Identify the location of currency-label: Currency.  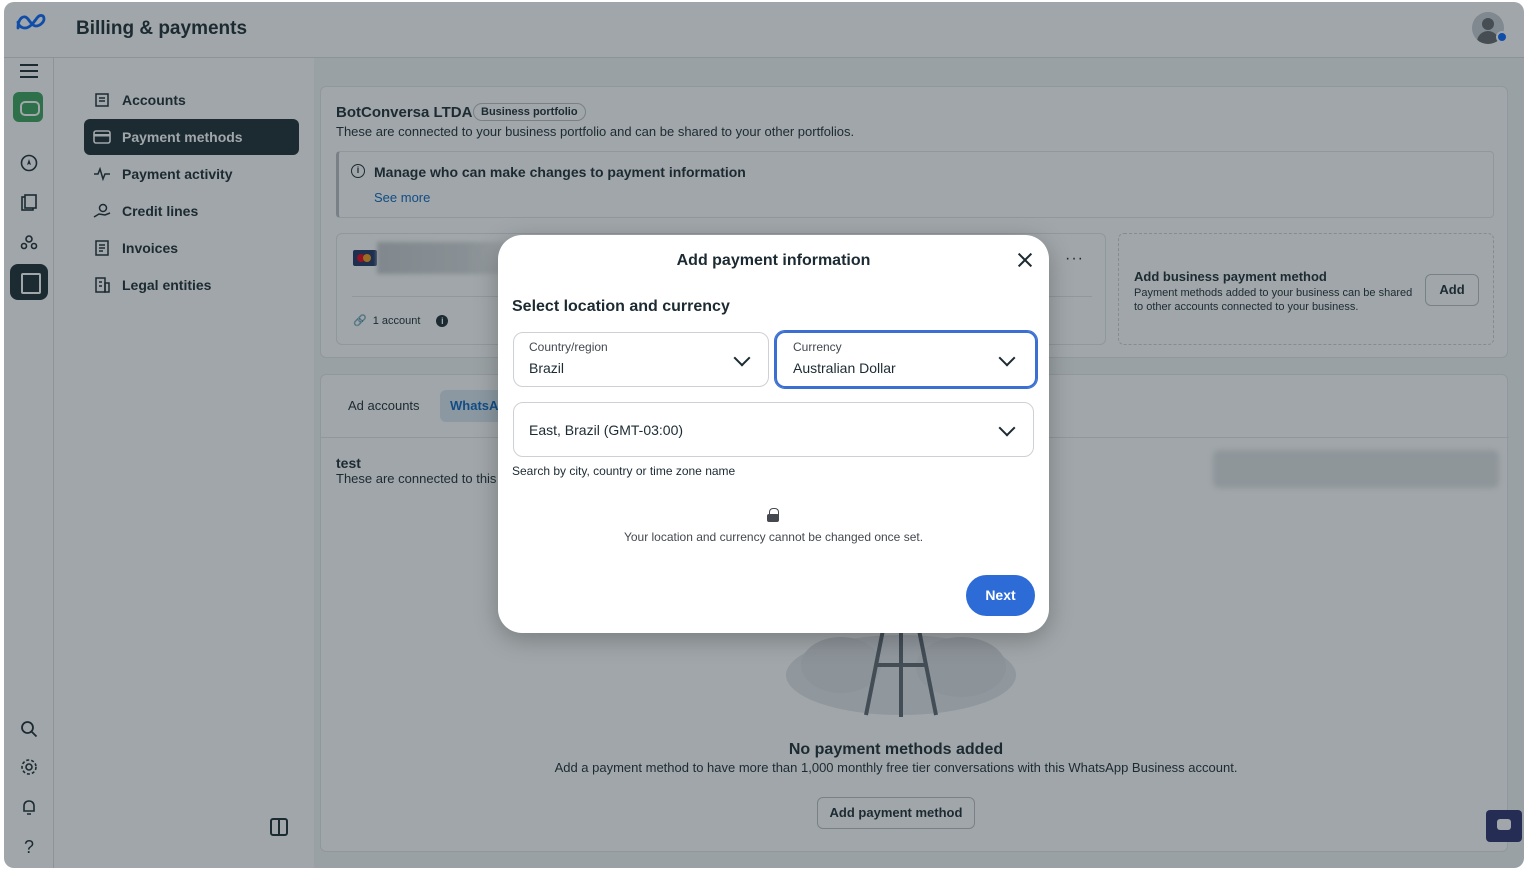
(817, 347).